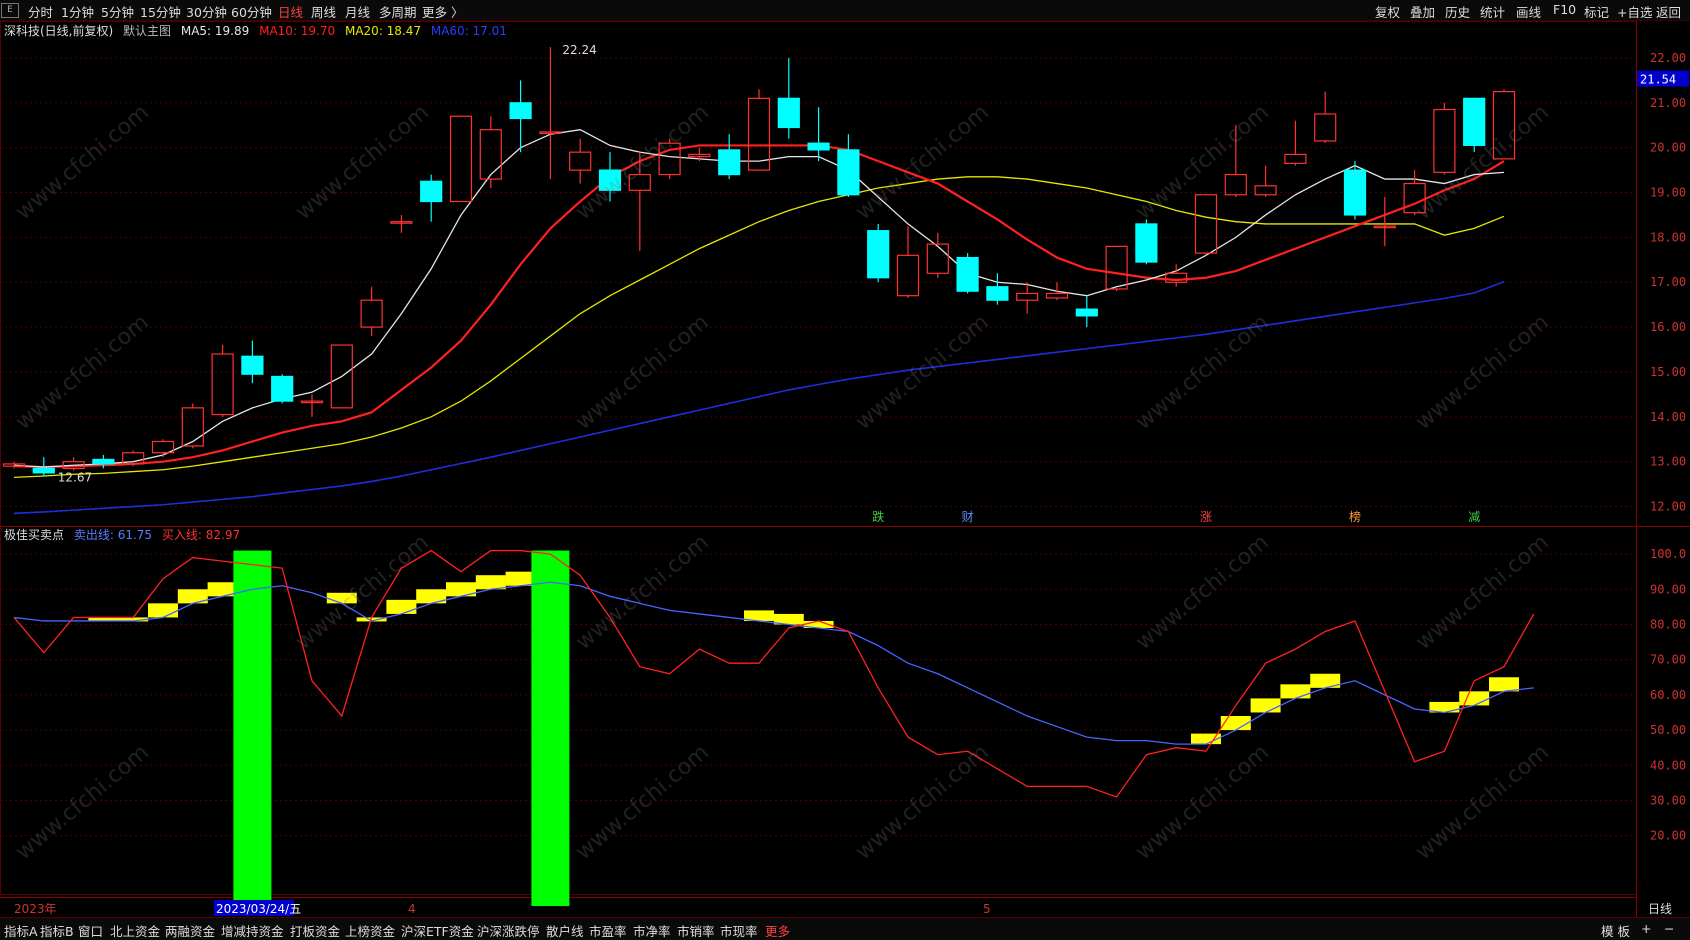  Describe the element at coordinates (252, 728) in the screenshot. I see `buy-signal-bar` at that location.